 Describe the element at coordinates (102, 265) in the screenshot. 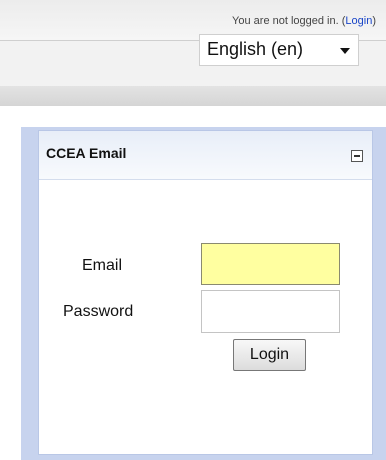

I see `email-label: Email` at that location.